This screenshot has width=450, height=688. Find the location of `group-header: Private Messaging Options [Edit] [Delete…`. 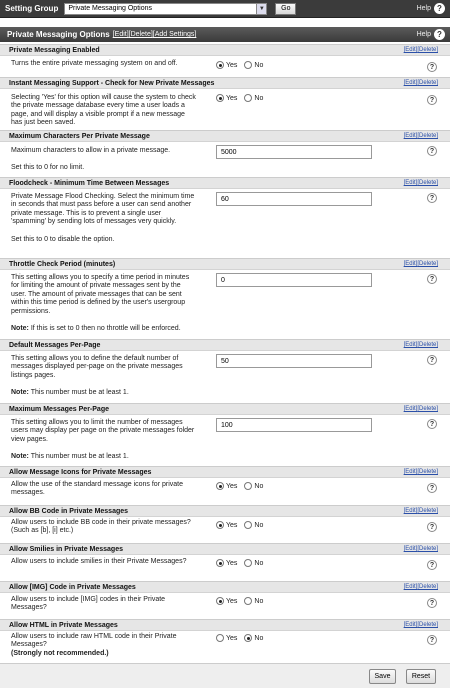

group-header: Private Messaging Options [Edit] [Delete… is located at coordinates (225, 34).